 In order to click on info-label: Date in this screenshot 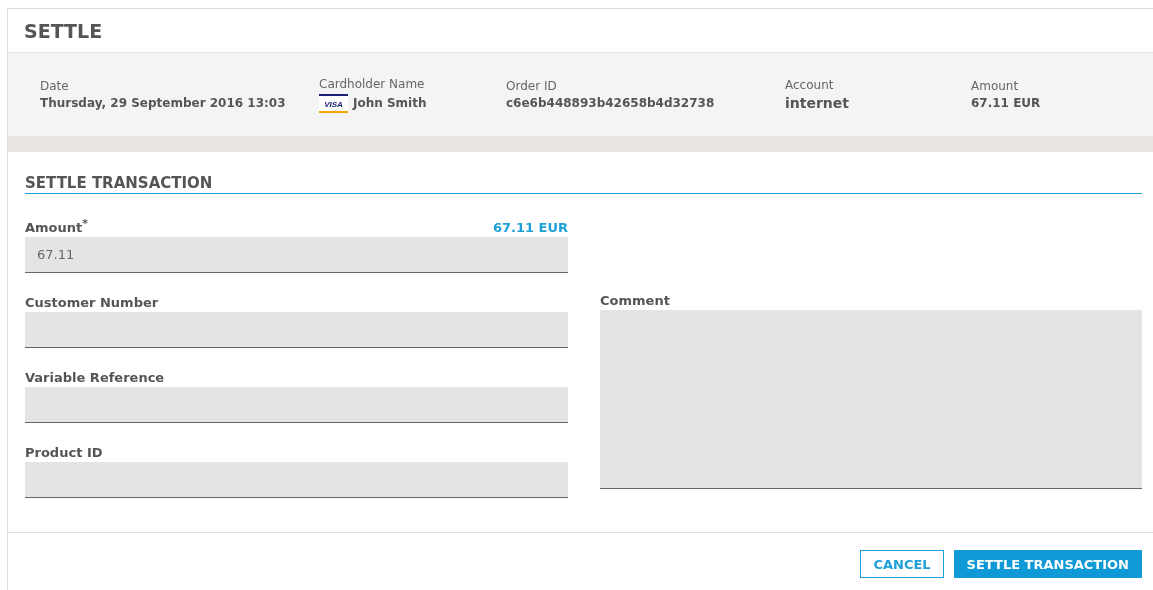, I will do `click(55, 86)`.